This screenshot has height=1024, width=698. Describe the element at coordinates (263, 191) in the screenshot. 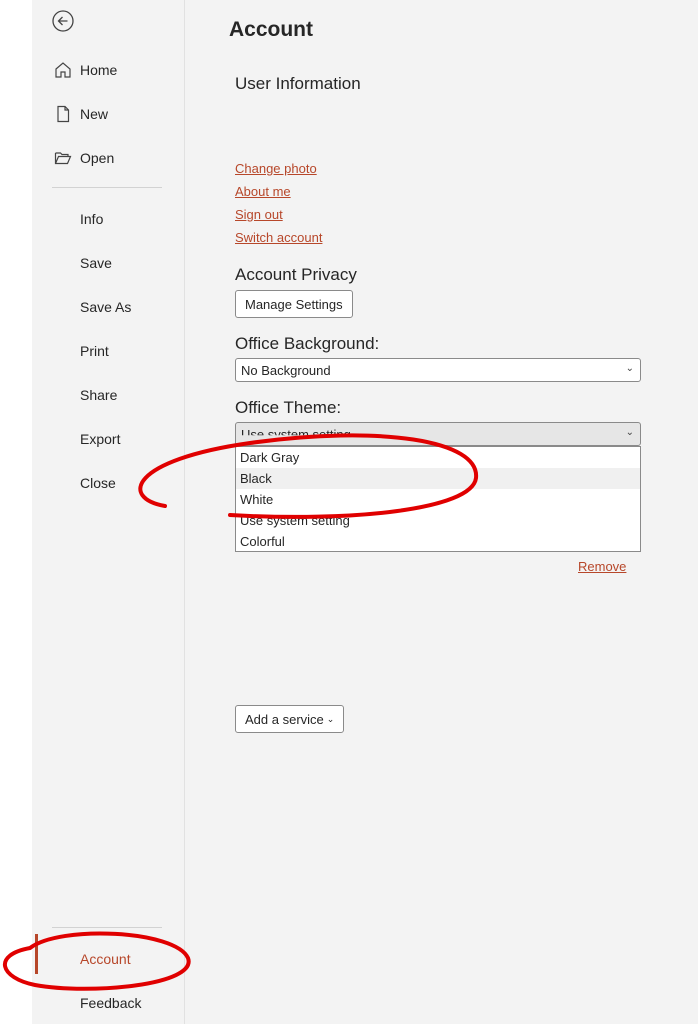

I see `about-me-link: About me` at that location.